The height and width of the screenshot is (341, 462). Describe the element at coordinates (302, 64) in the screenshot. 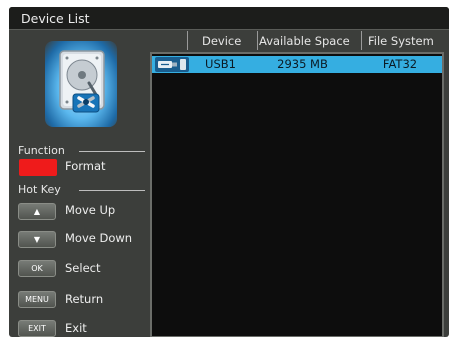

I see `cell-available-space: 2935 MB` at that location.